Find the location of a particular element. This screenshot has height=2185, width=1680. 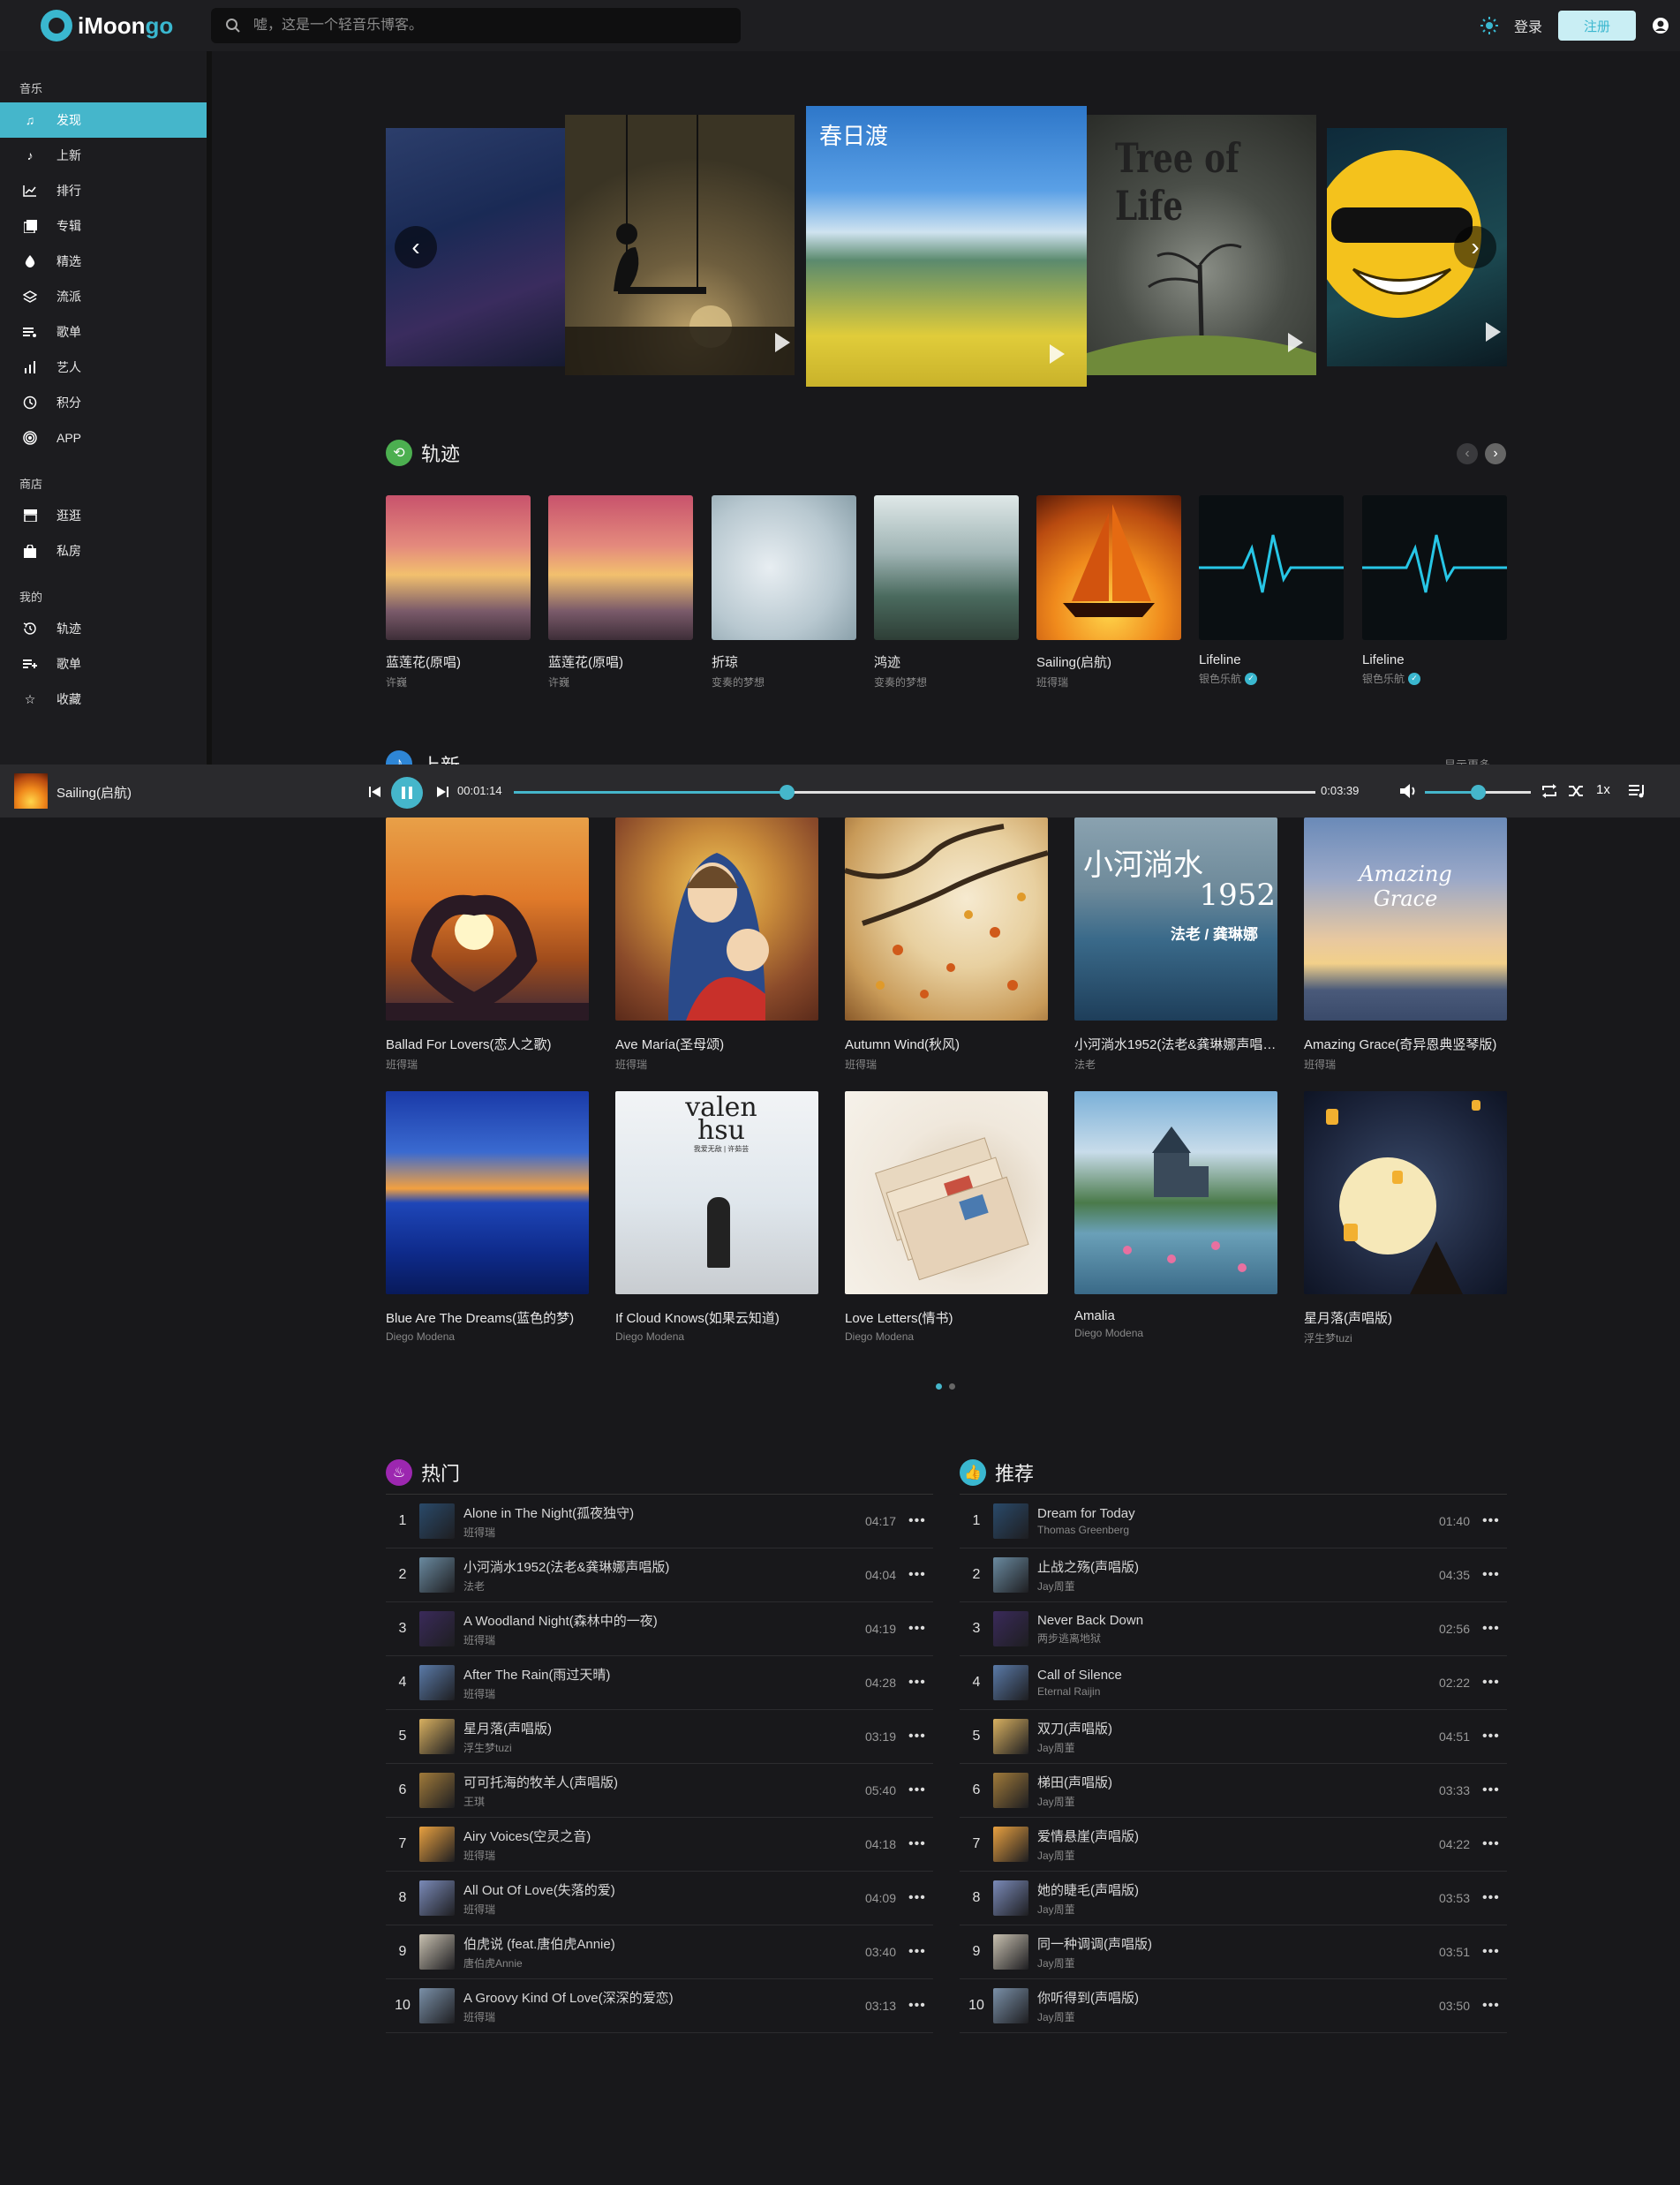

now-playing-title: Sailing(启航) is located at coordinates (94, 792).